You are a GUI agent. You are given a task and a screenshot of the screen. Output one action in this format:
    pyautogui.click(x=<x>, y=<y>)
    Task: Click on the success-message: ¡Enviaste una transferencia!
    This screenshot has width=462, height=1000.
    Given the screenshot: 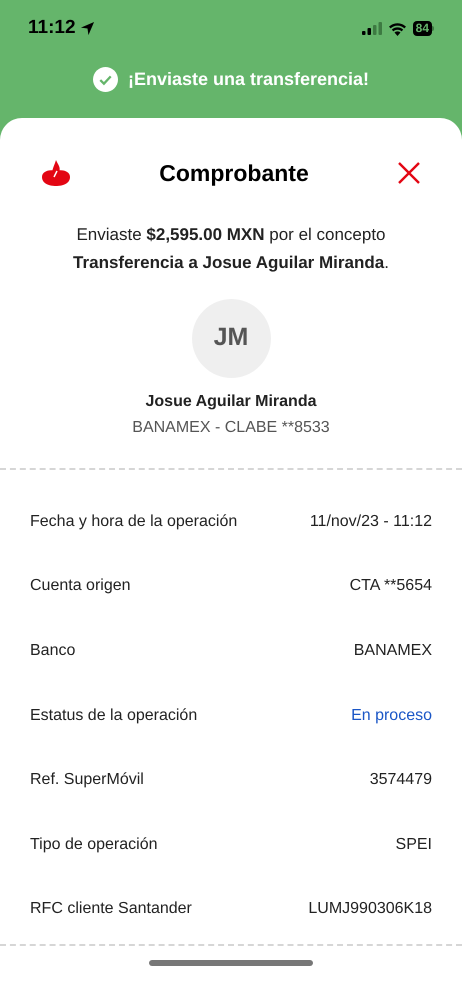 What is the action you would take?
    pyautogui.click(x=249, y=79)
    